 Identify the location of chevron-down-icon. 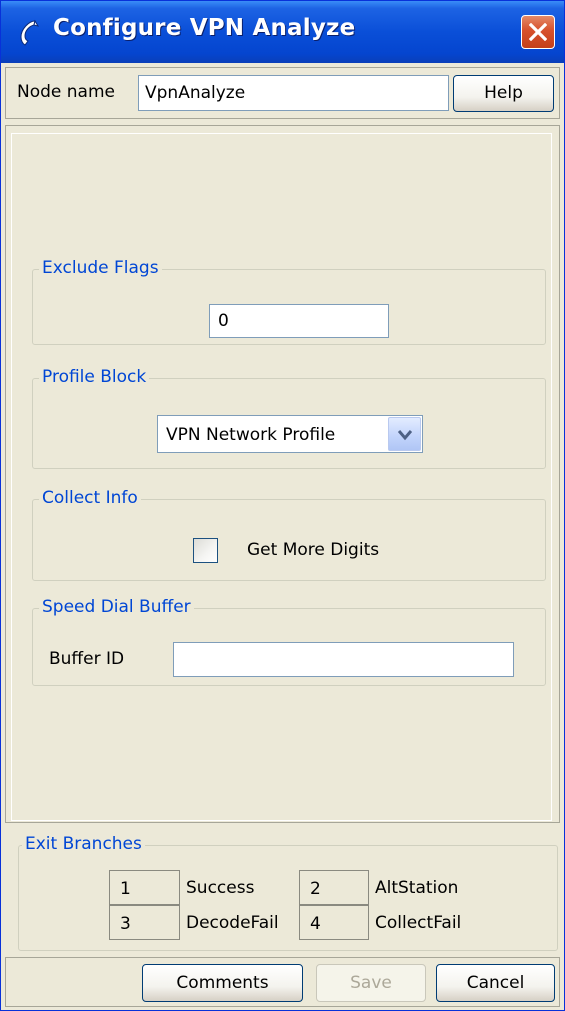
(405, 435).